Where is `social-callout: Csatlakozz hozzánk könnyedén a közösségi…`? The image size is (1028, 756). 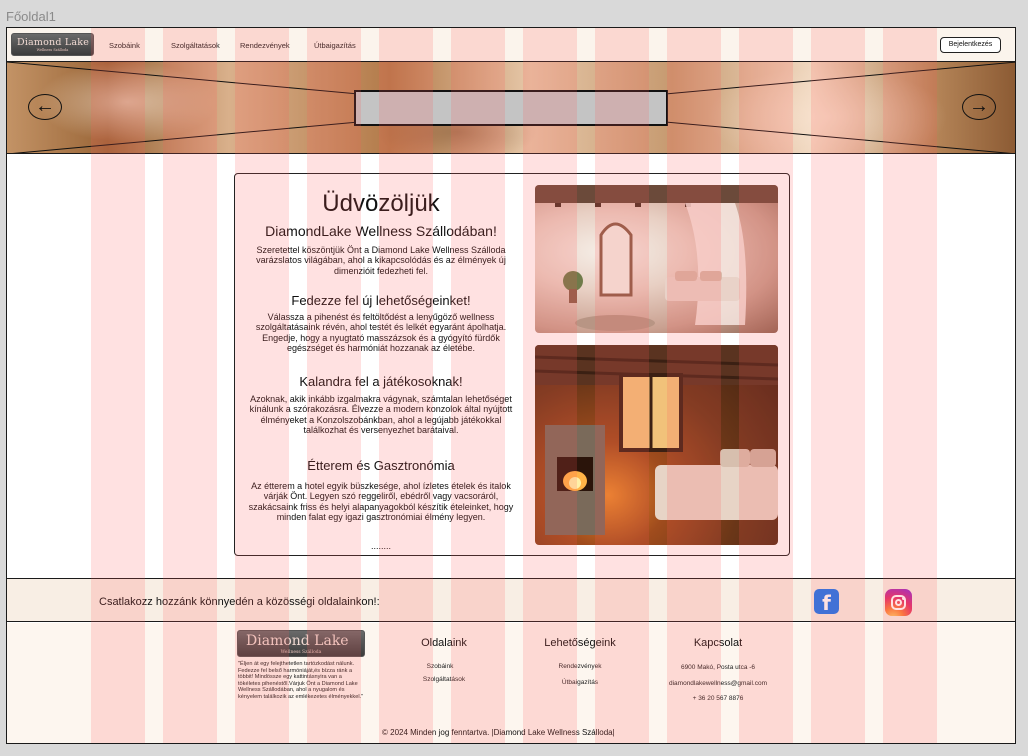 social-callout: Csatlakozz hozzánk könnyedén a közösségi… is located at coordinates (239, 602).